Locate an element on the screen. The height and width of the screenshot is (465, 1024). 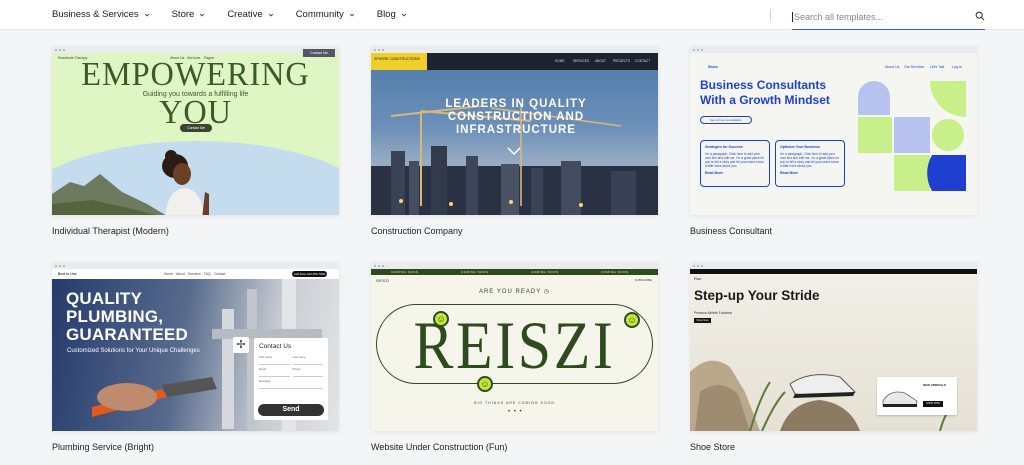
preview-tagline: BIG THINGS ARE COMING SOON is located at coordinates (514, 403).